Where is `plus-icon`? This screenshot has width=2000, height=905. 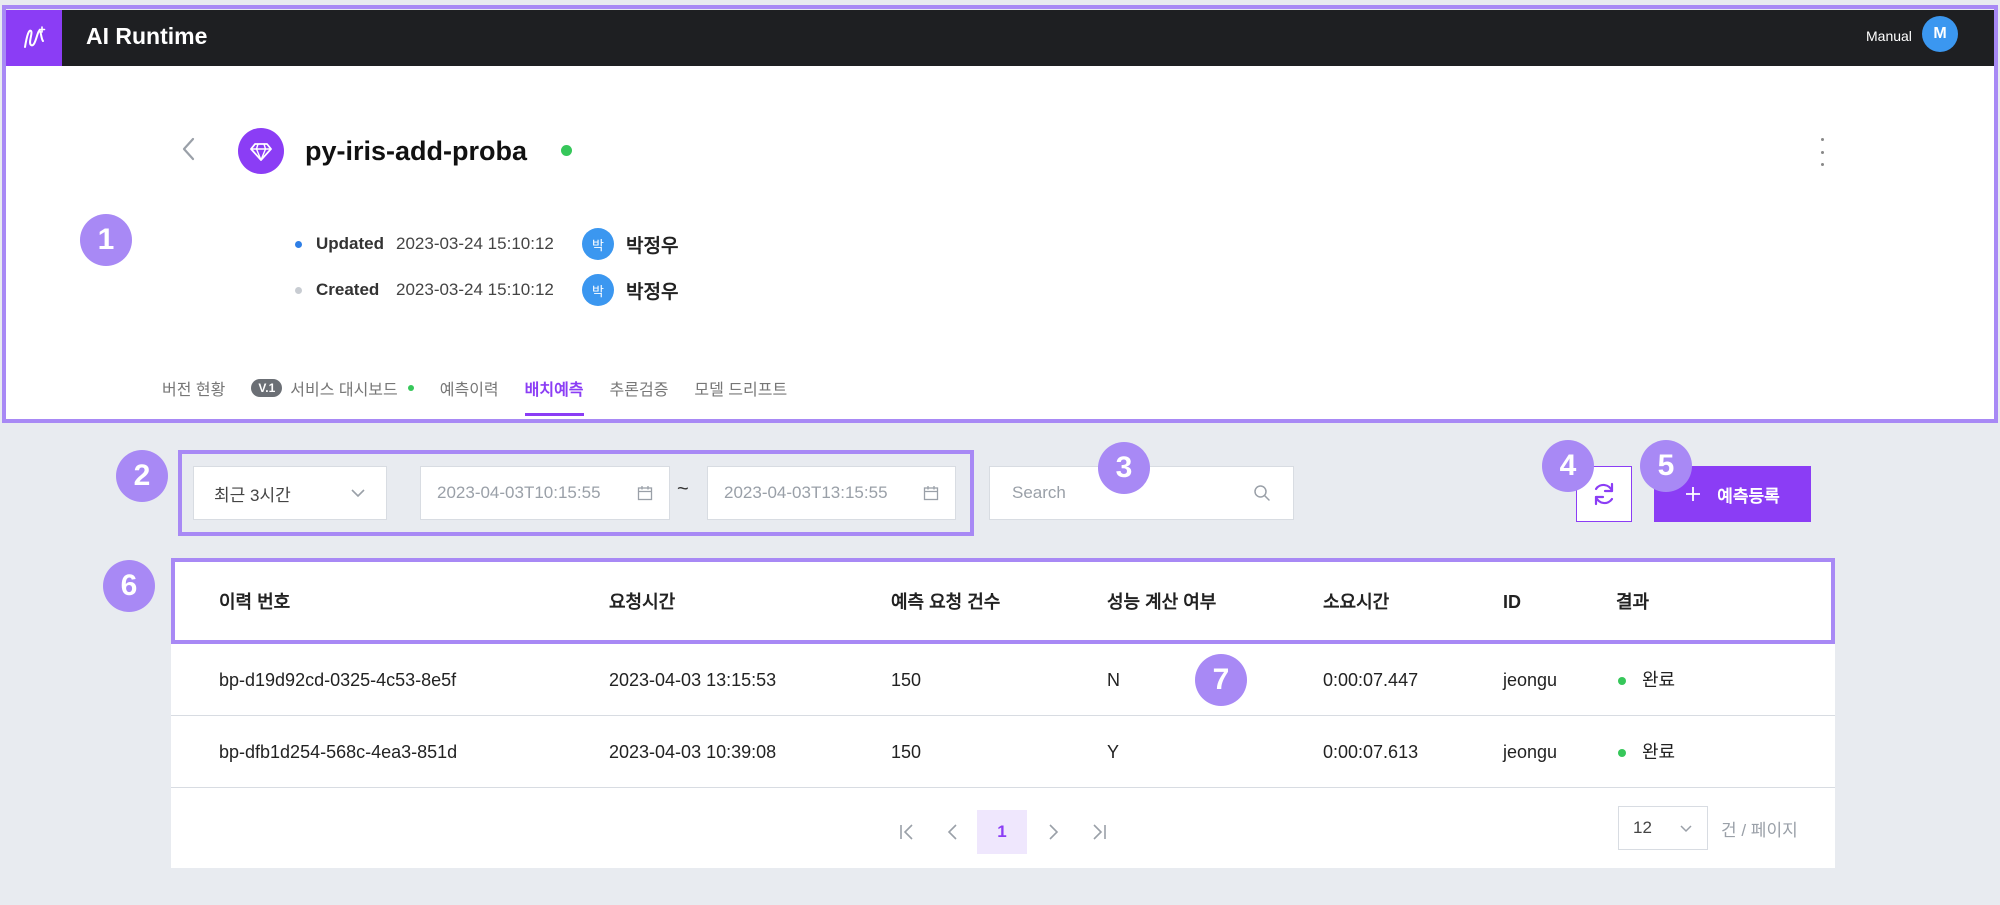 plus-icon is located at coordinates (1693, 494).